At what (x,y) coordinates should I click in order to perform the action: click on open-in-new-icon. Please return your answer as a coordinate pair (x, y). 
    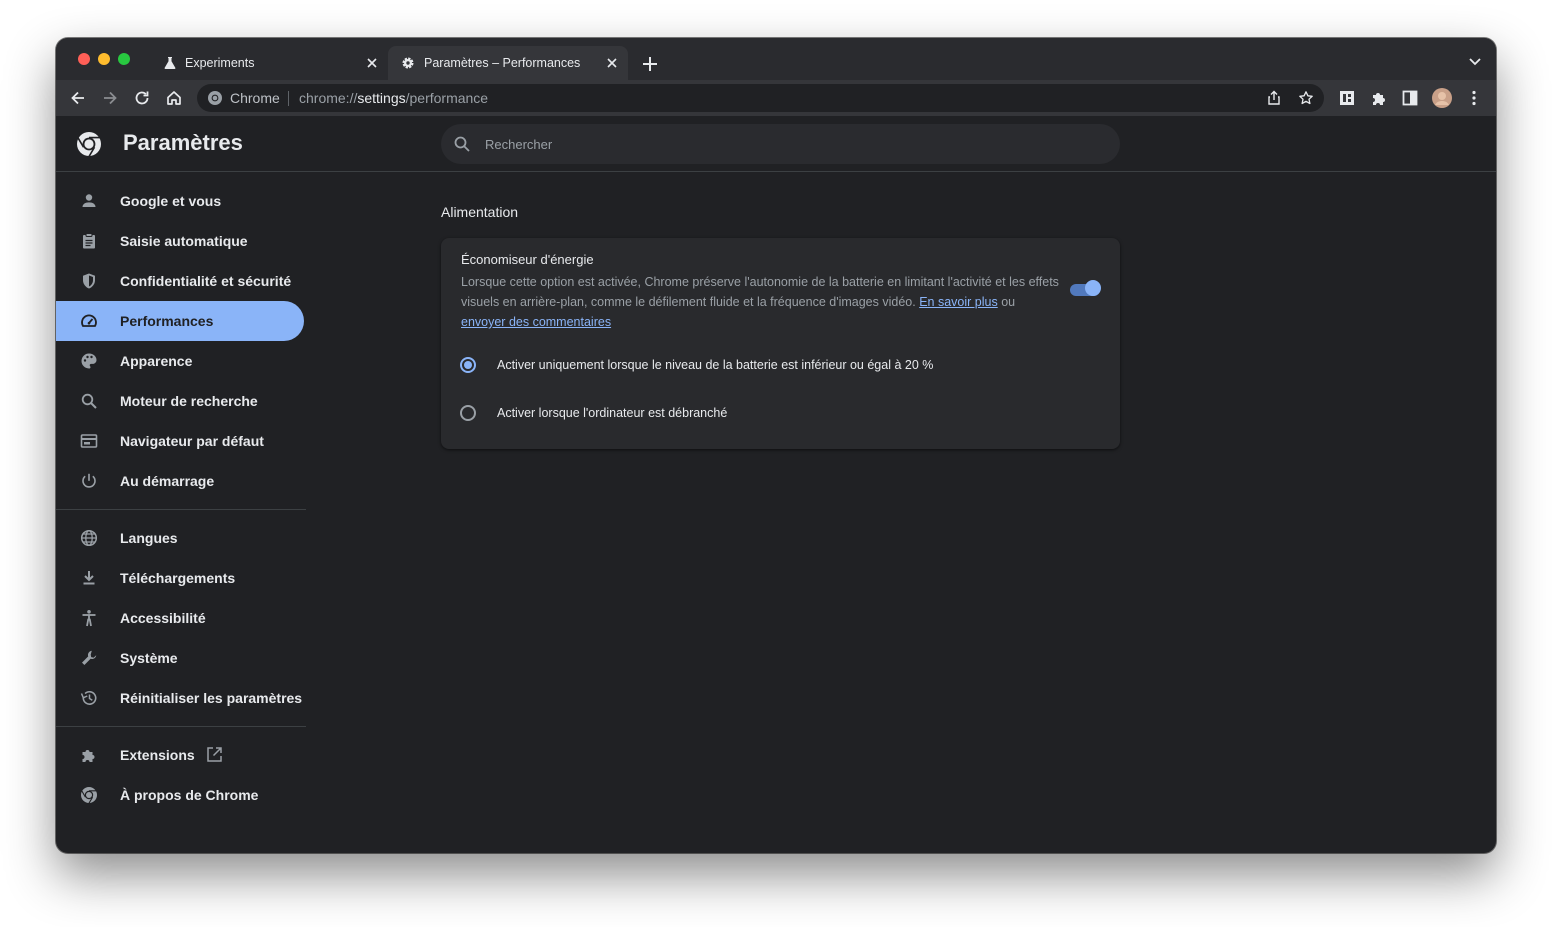
    Looking at the image, I should click on (214, 754).